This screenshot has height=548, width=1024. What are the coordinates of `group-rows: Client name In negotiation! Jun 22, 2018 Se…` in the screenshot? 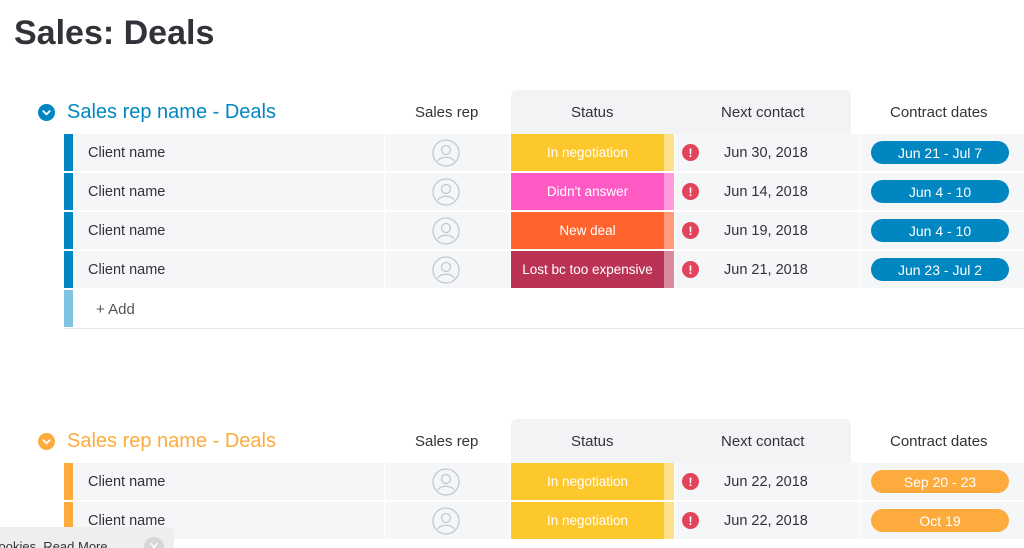 It's located at (544, 502).